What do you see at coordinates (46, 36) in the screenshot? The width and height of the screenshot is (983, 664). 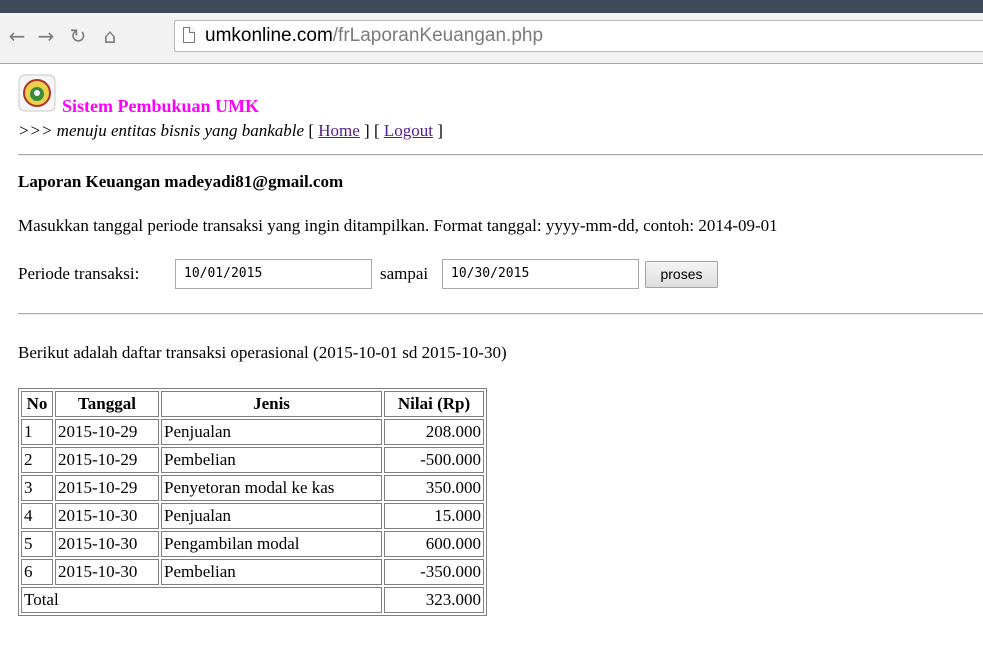 I see `forward-icon: →` at bounding box center [46, 36].